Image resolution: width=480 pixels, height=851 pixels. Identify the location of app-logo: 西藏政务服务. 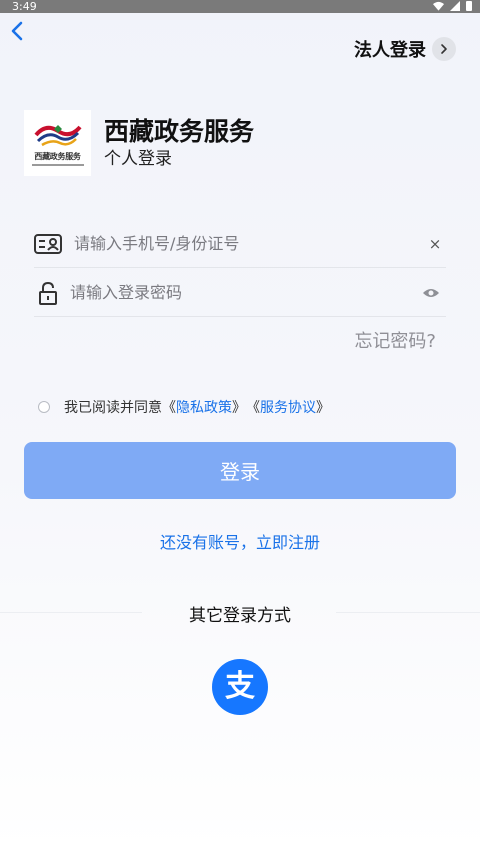
(57, 143).